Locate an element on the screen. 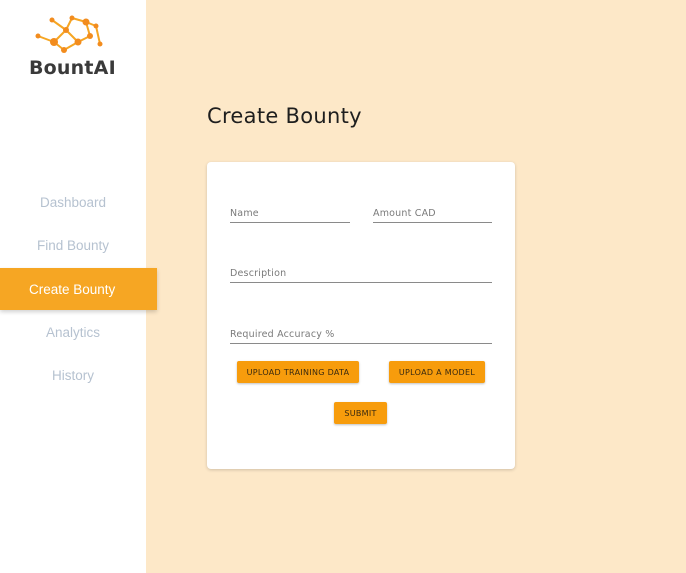  description-input is located at coordinates (361, 271).